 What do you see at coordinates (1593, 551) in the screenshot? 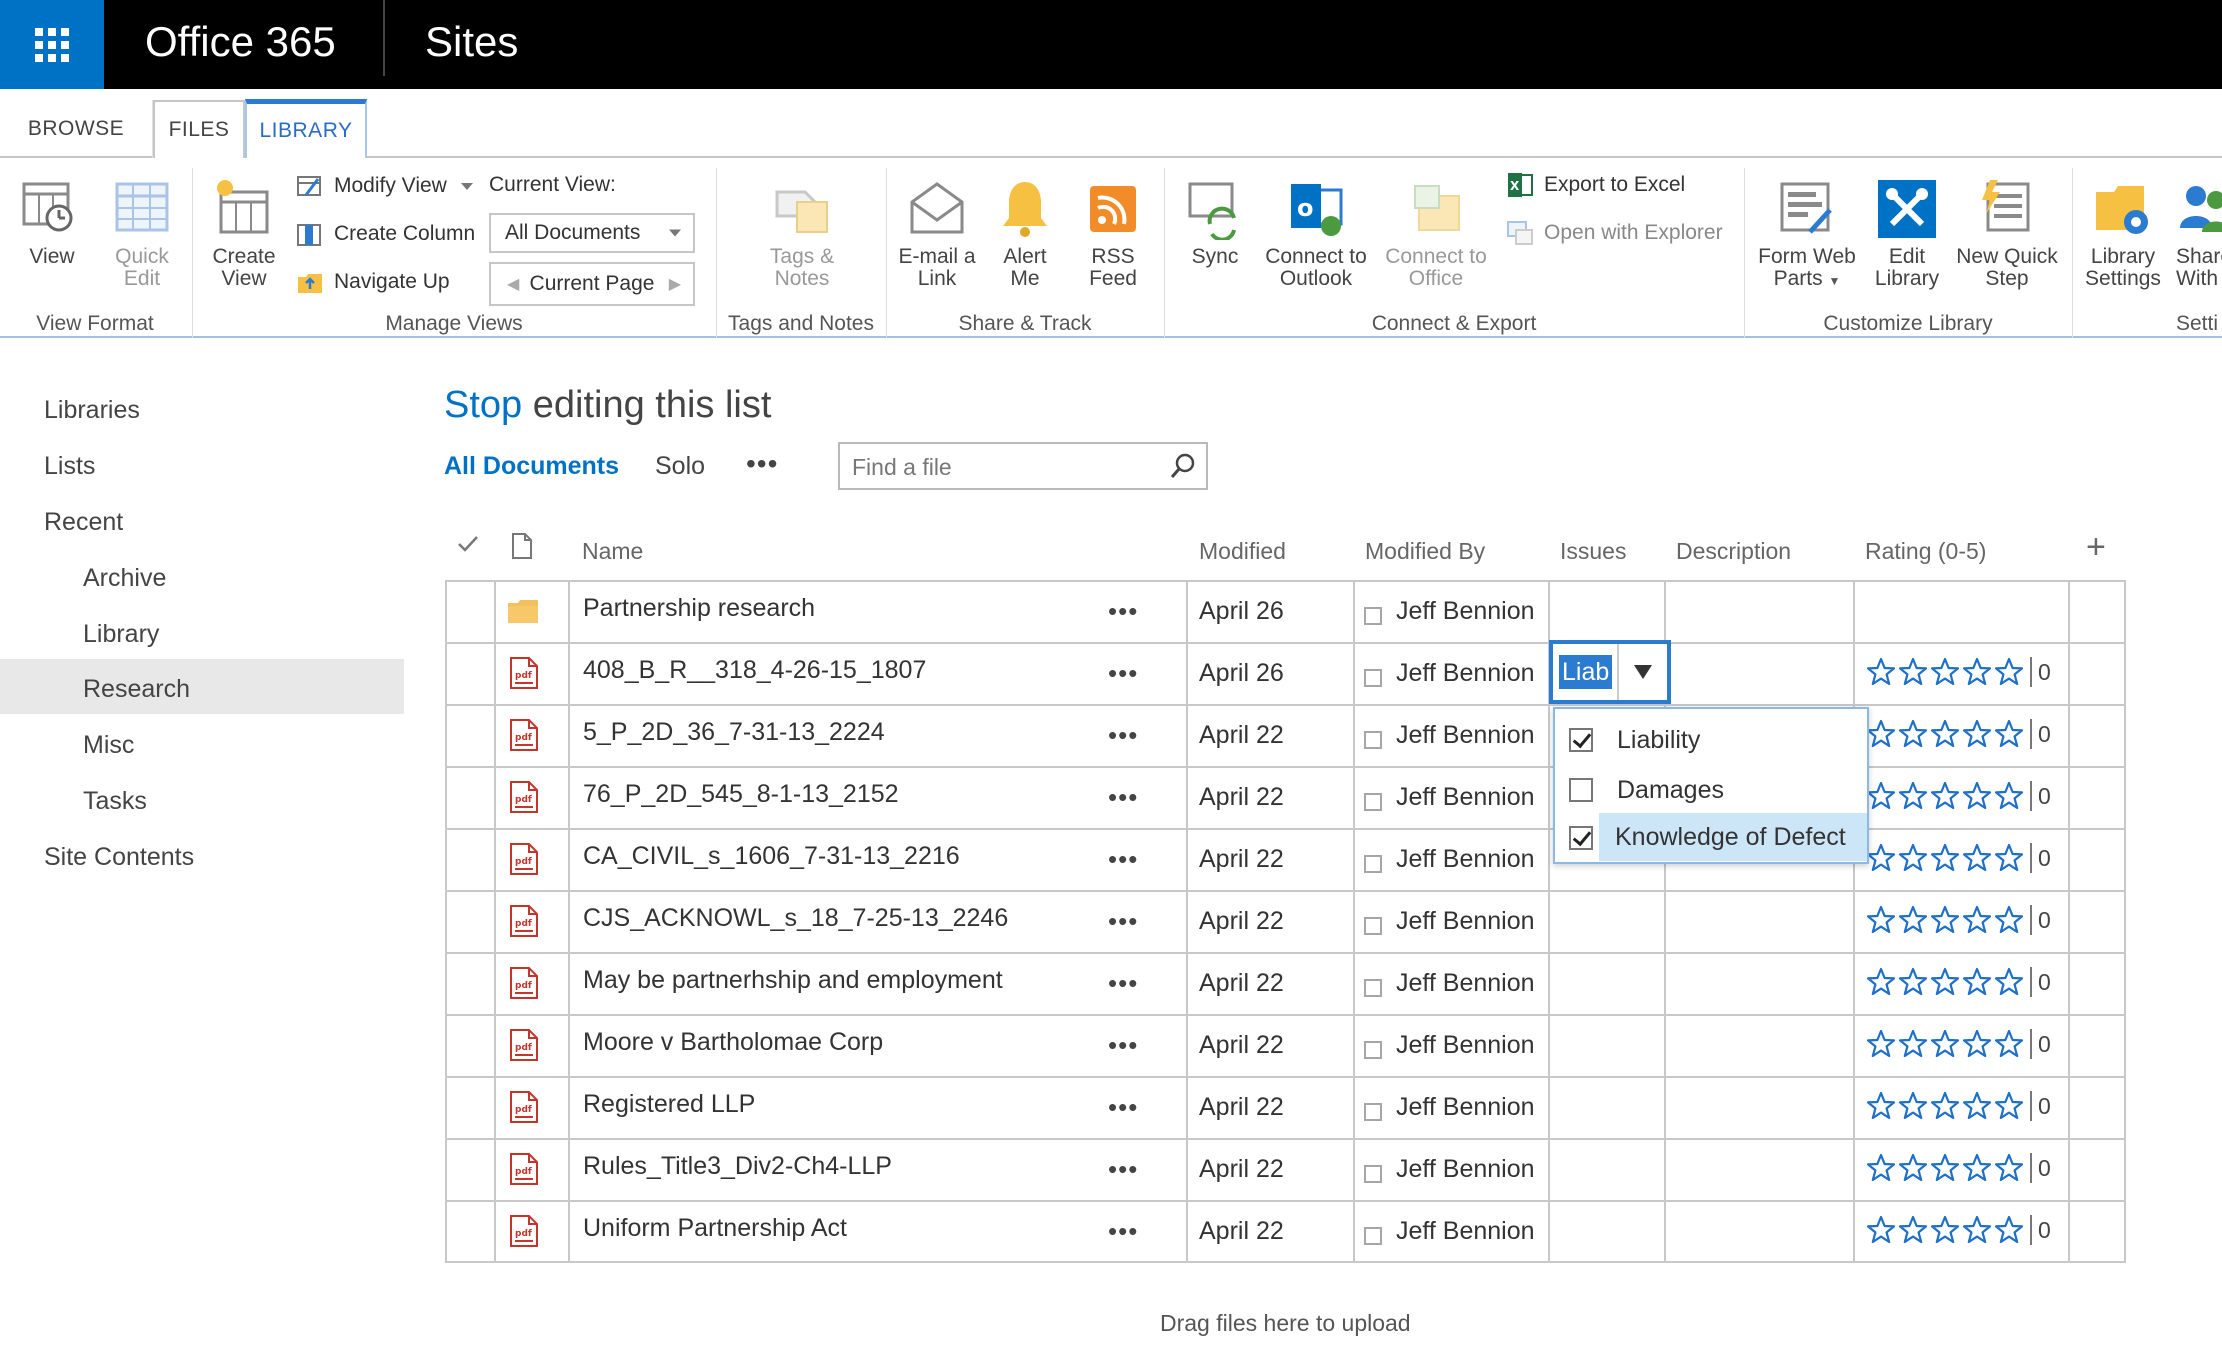
I see `column-header-issues: Issues` at bounding box center [1593, 551].